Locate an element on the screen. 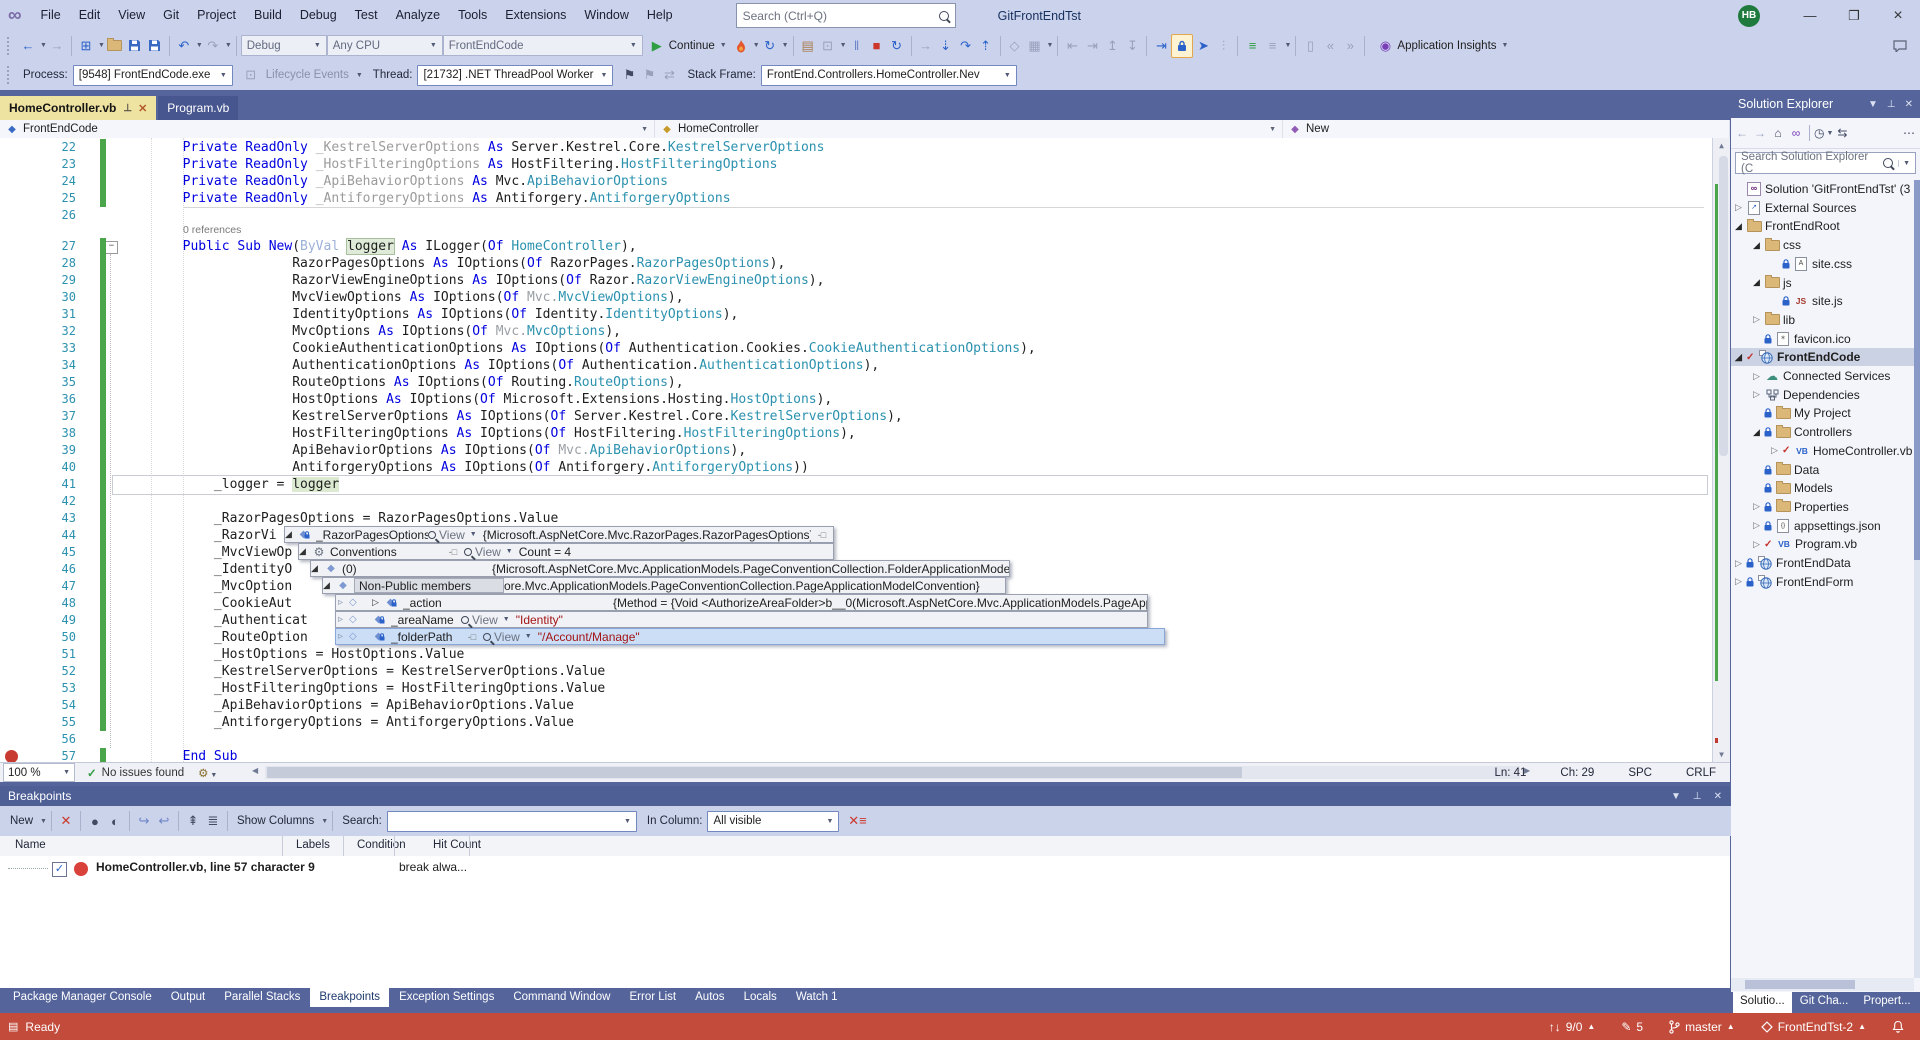  code-fix-icon: ⚙ ▼ is located at coordinates (207, 773).